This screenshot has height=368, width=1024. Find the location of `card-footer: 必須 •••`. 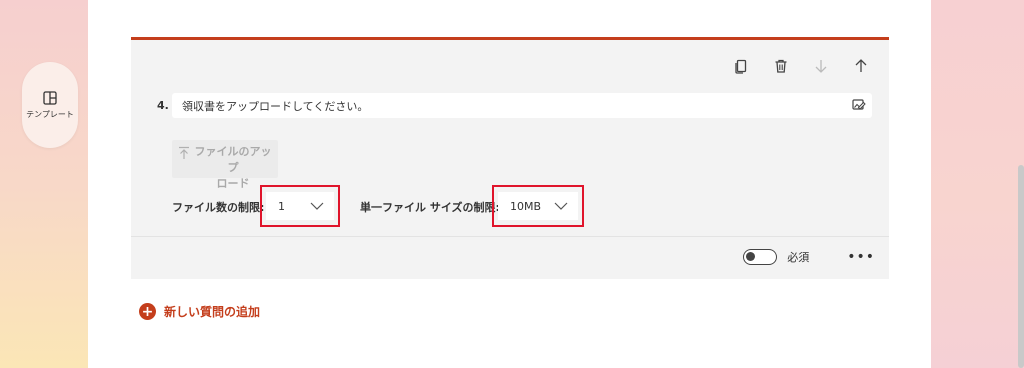

card-footer: 必須 ••• is located at coordinates (809, 257).